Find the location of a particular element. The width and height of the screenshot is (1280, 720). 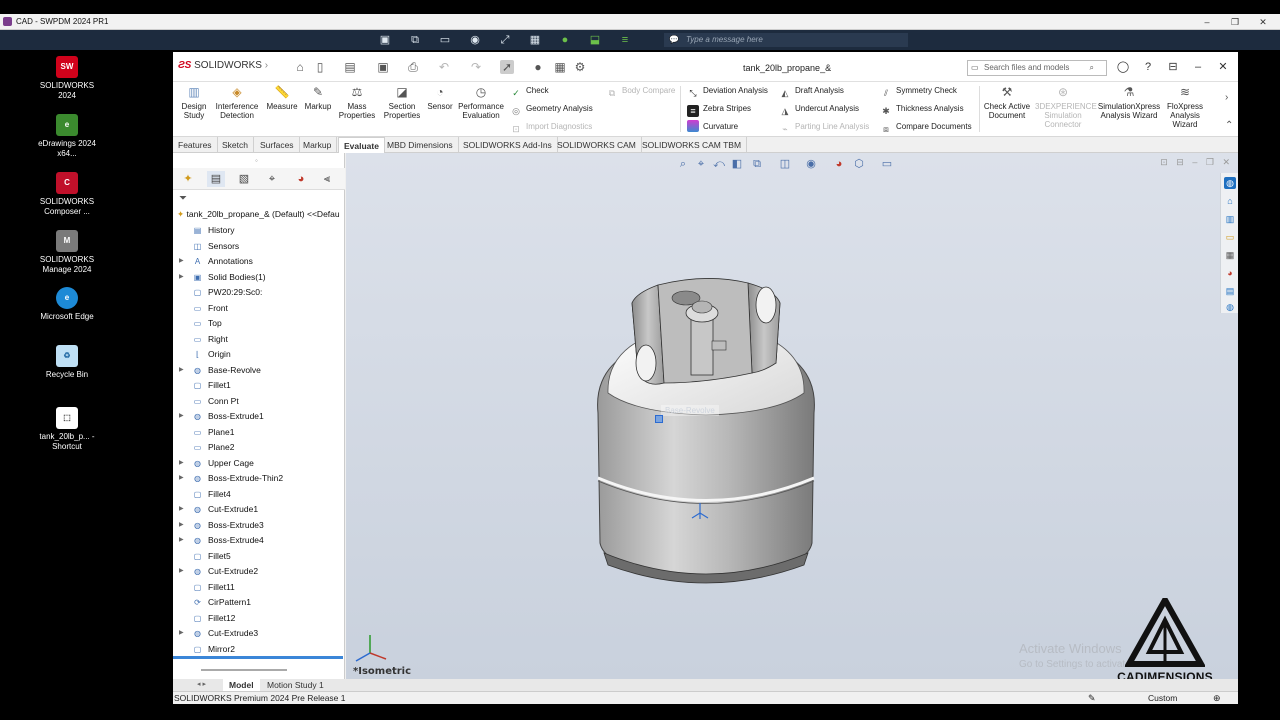

thickness-analysis-button: ✱ Thickness Analysis is located at coordinates (921, 109).